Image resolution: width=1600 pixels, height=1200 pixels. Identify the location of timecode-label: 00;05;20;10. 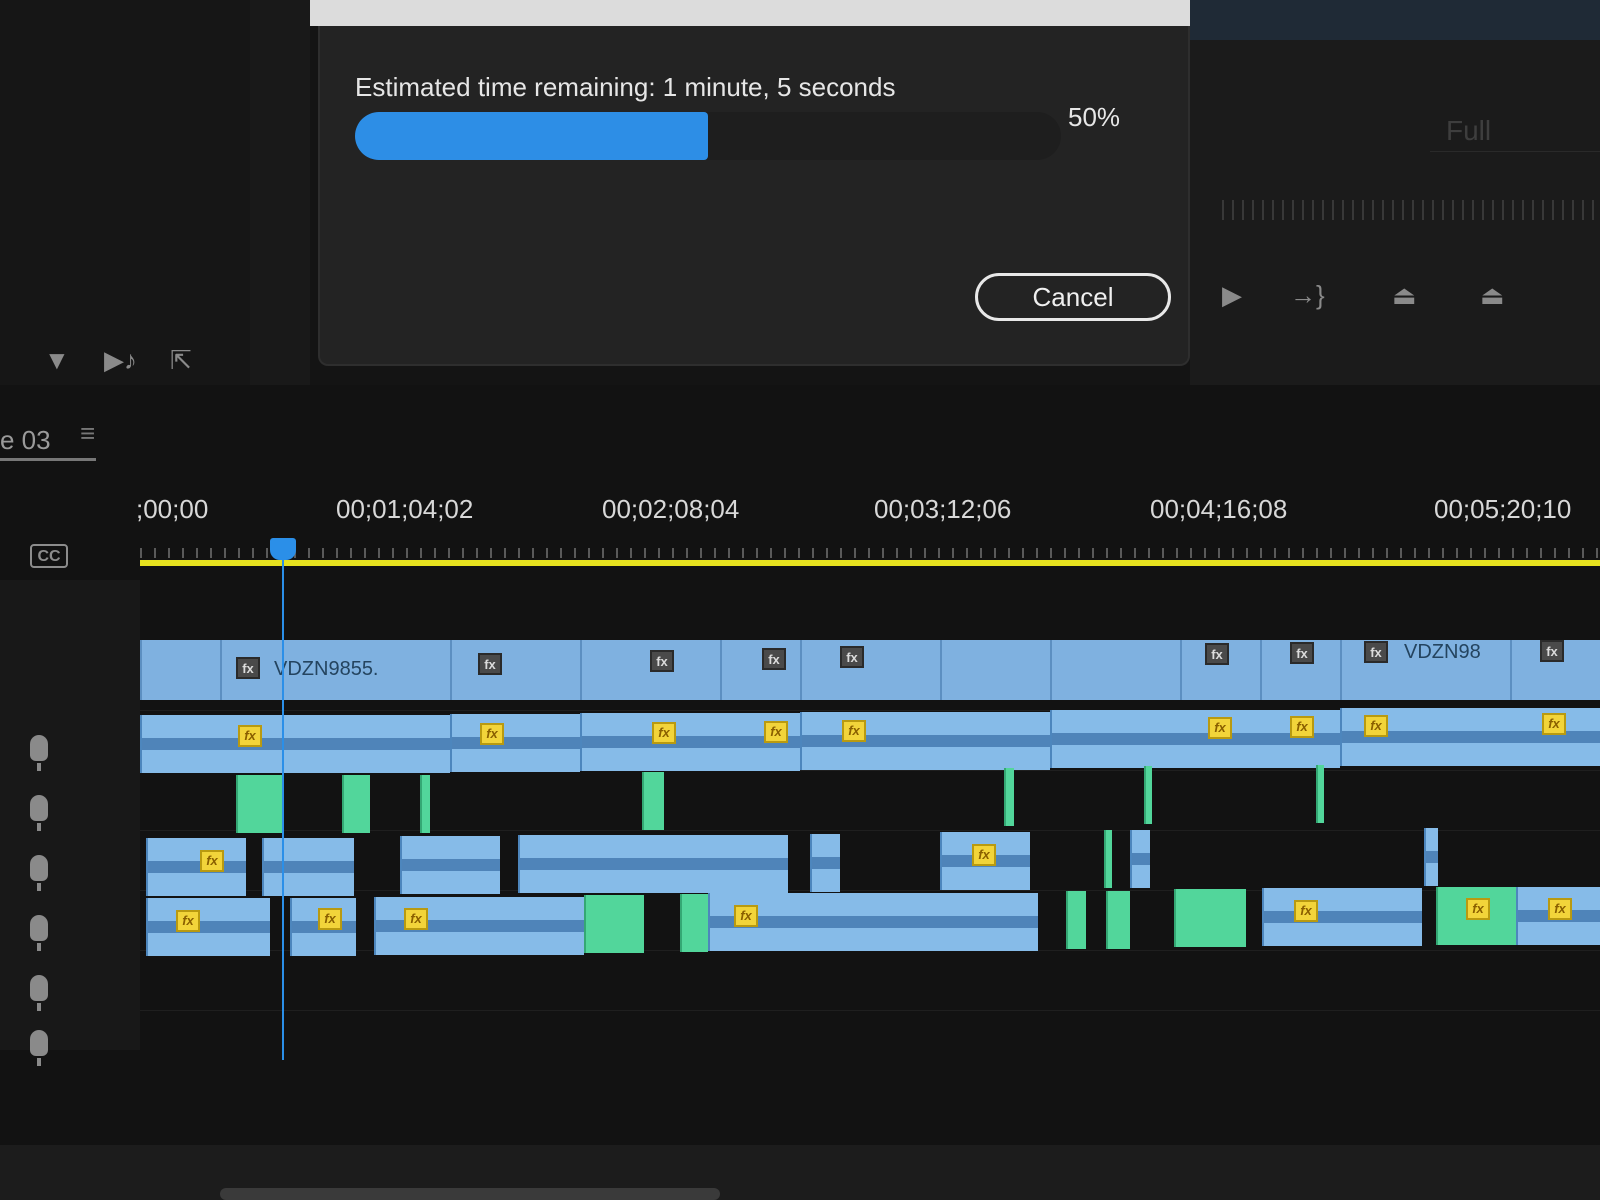
(1503, 509).